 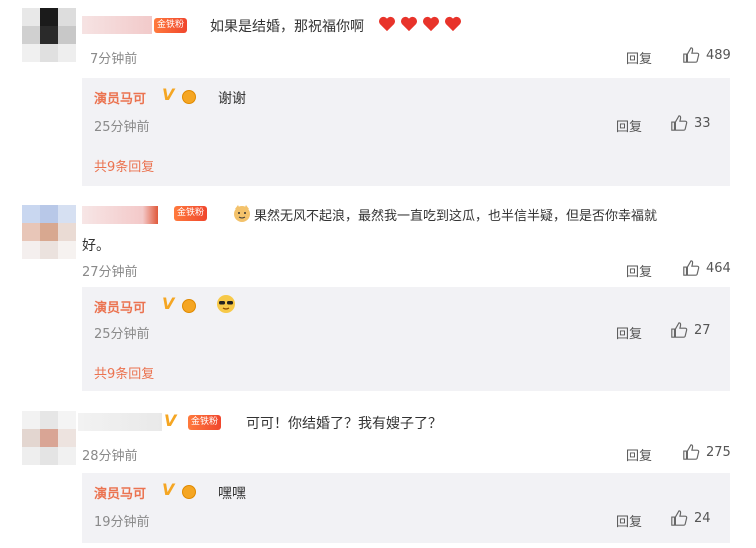 What do you see at coordinates (110, 272) in the screenshot?
I see `comment-time: 27分钟前` at bounding box center [110, 272].